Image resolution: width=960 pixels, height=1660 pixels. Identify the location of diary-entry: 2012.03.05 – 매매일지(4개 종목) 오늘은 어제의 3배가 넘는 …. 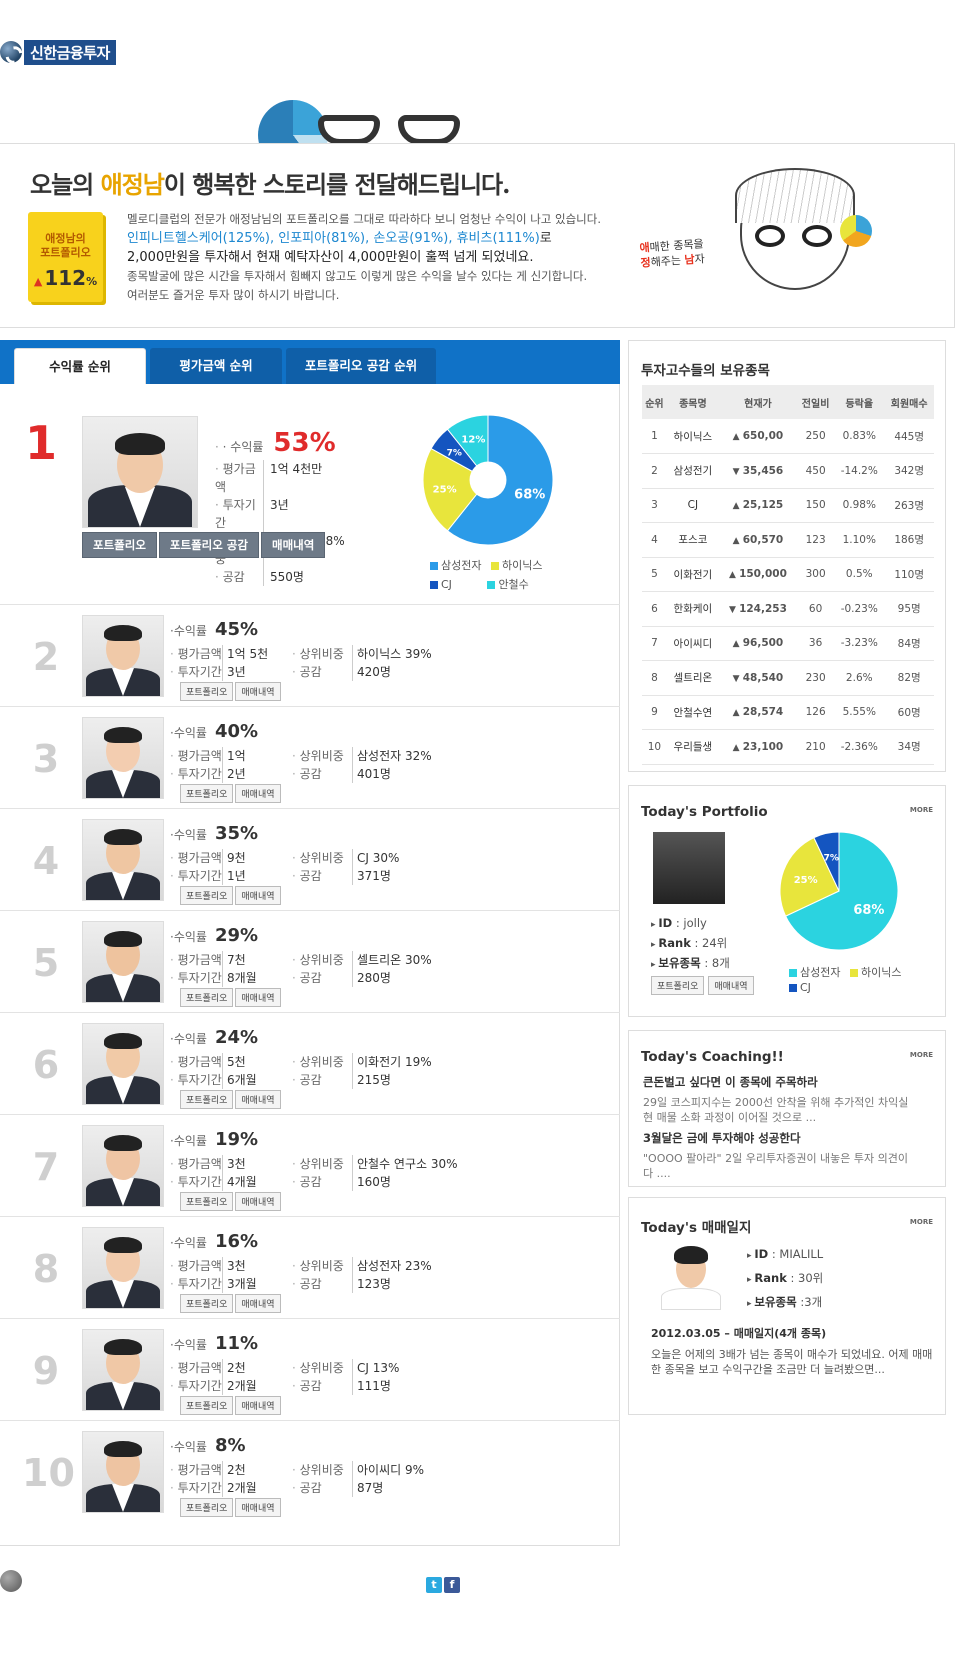
(796, 1351).